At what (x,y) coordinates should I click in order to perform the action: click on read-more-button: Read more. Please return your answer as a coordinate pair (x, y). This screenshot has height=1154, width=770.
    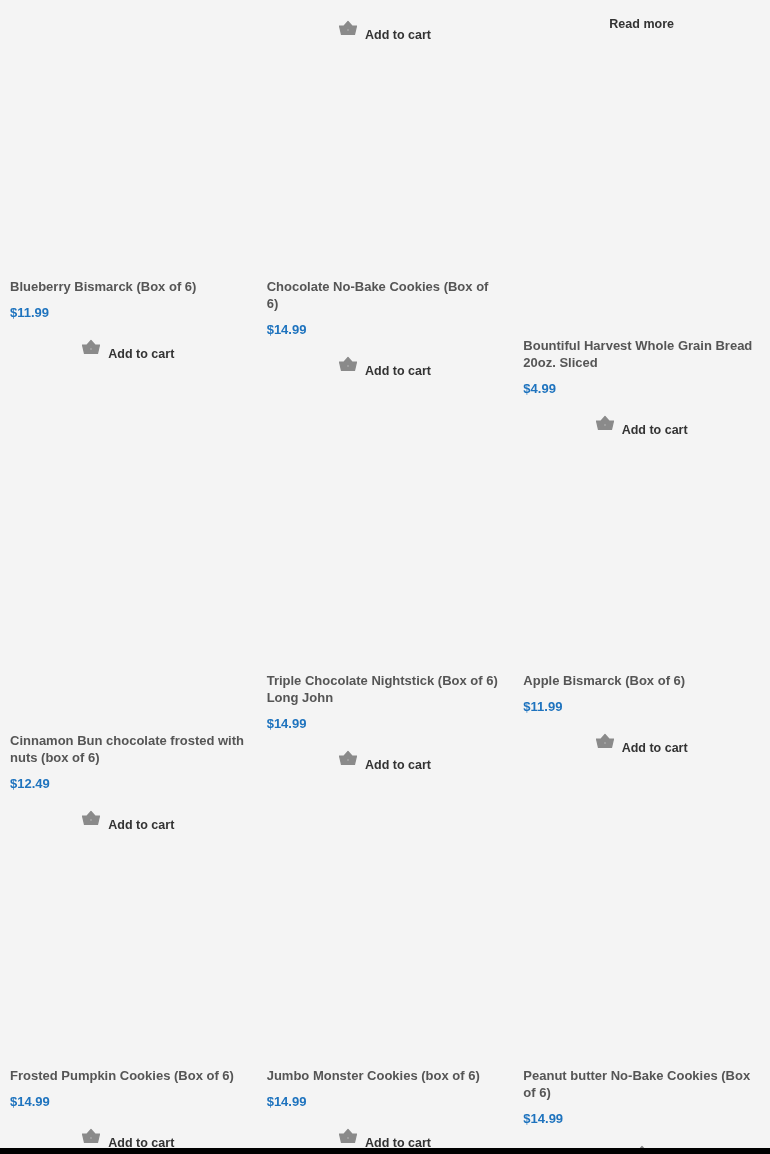
    Looking at the image, I should click on (641, 24).